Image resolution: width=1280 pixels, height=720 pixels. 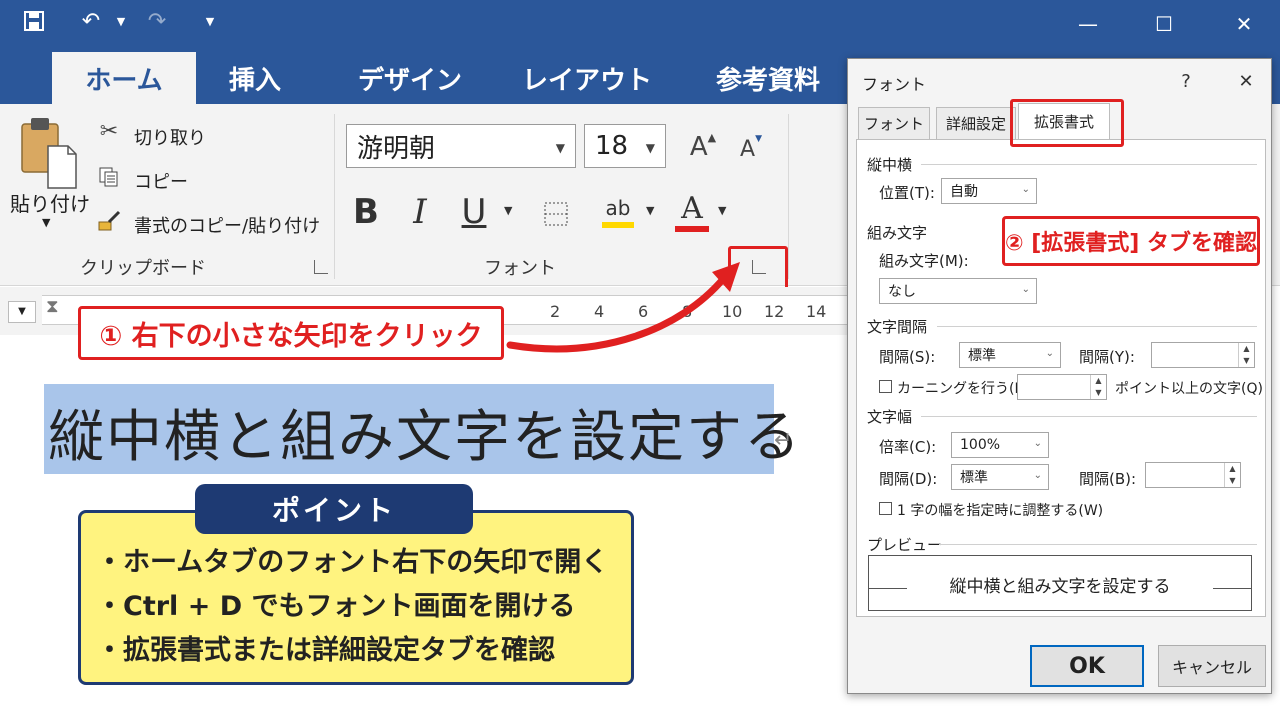 I want to click on ok-button: OK, so click(x=1087, y=666).